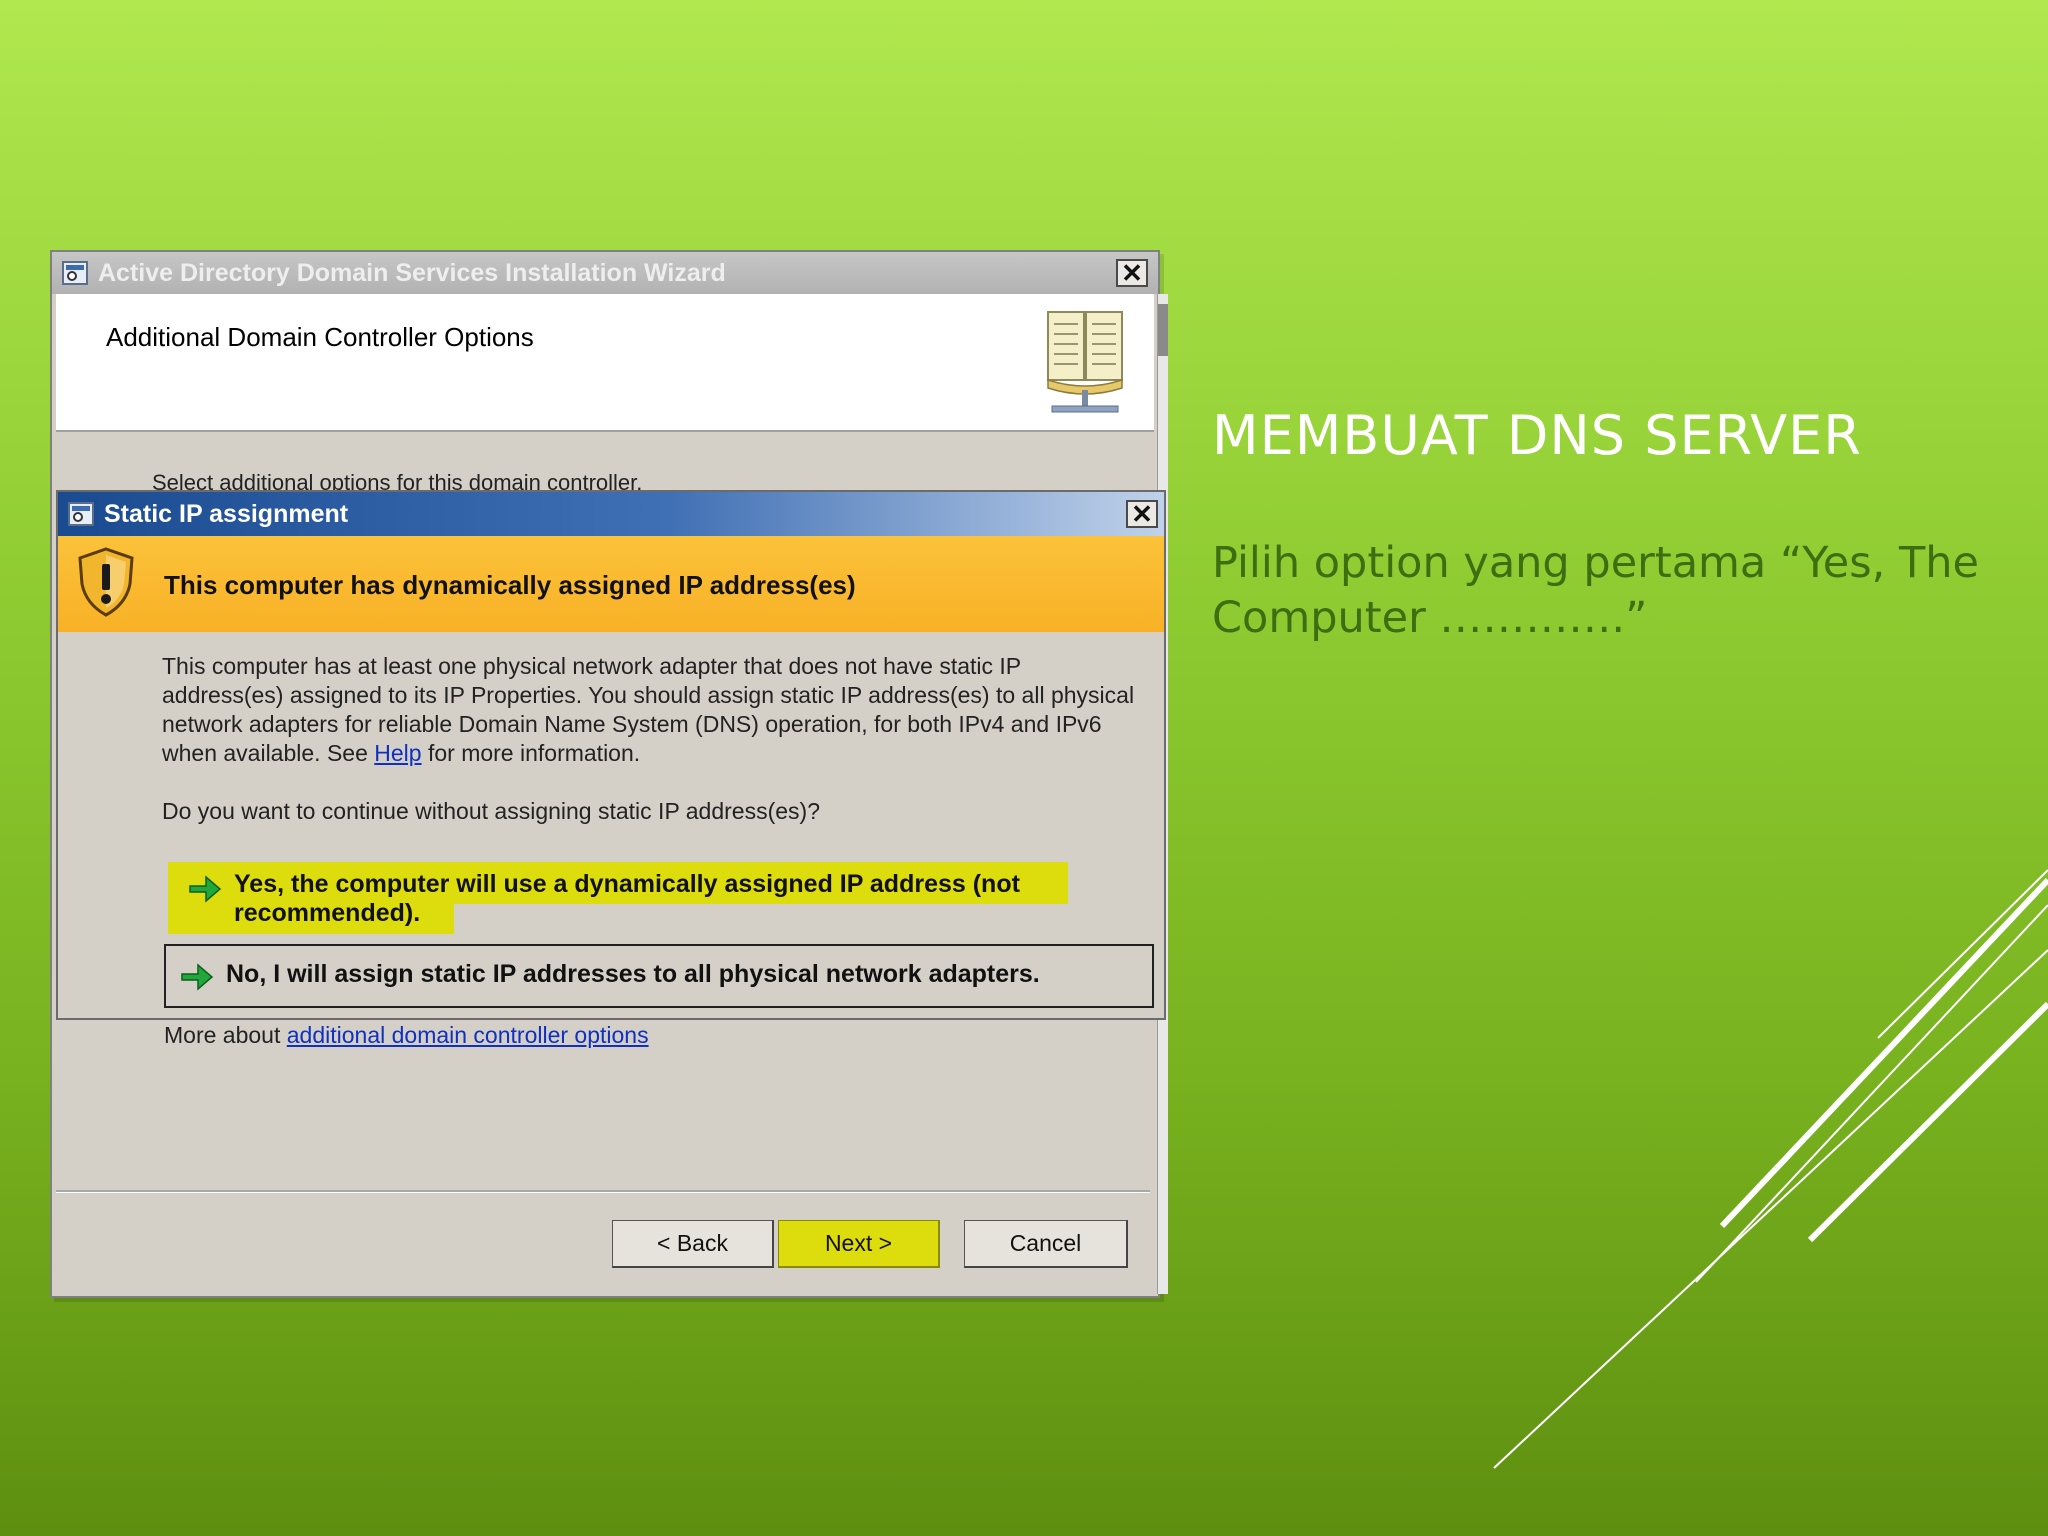  What do you see at coordinates (693, 1244) in the screenshot?
I see `back-button: < Back` at bounding box center [693, 1244].